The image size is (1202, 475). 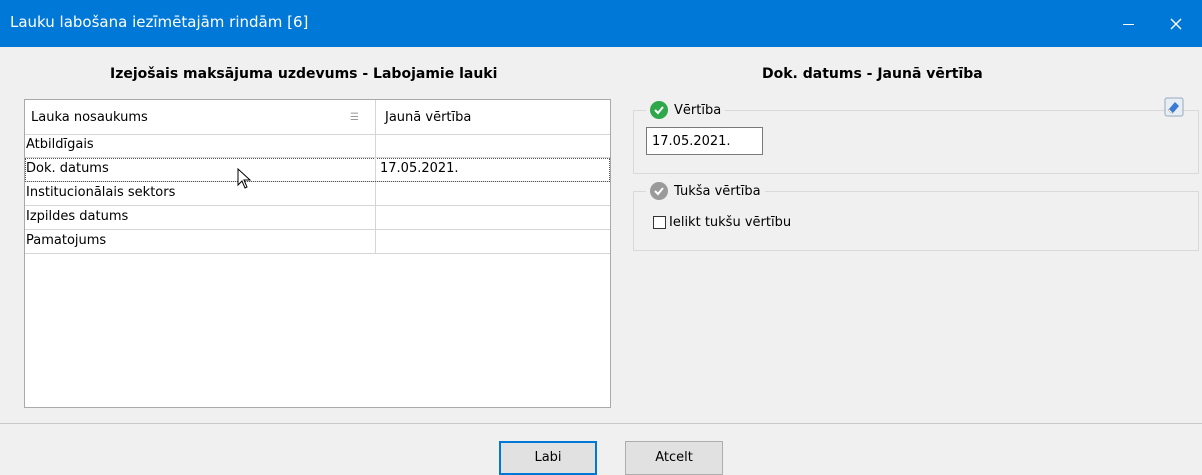 What do you see at coordinates (200, 241) in the screenshot?
I see `row-field-name: Pamatojums` at bounding box center [200, 241].